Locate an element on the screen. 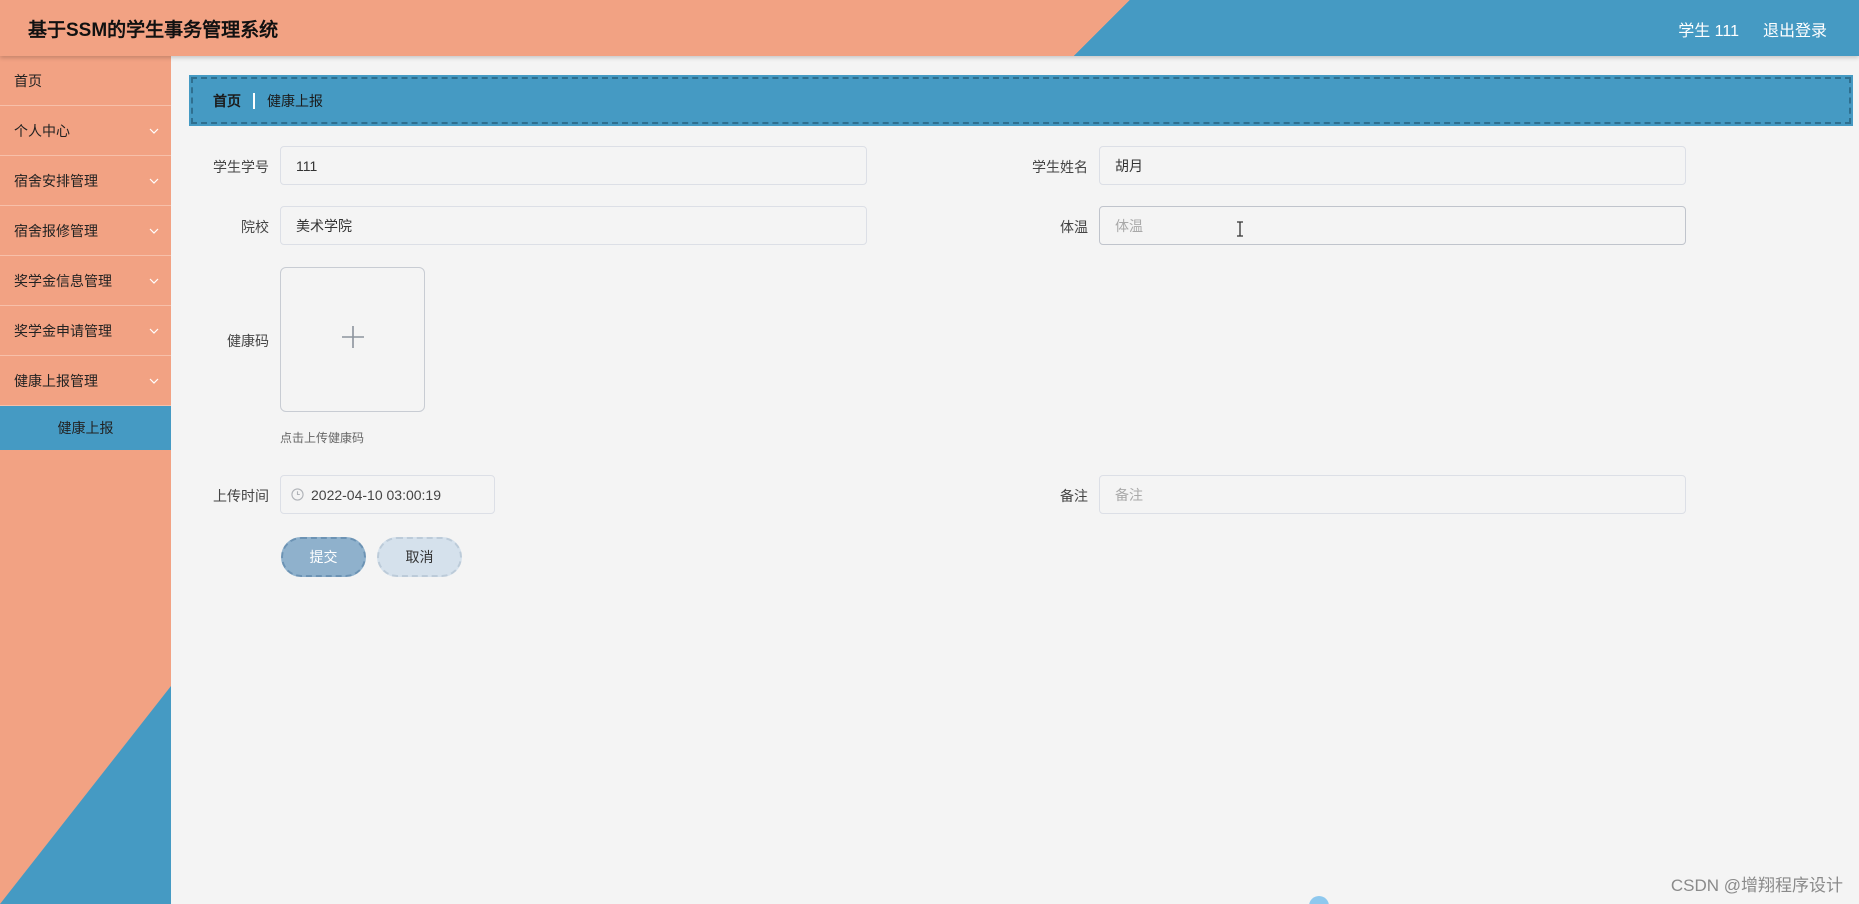 The image size is (1859, 904). cancel-button: 取消 is located at coordinates (419, 557).